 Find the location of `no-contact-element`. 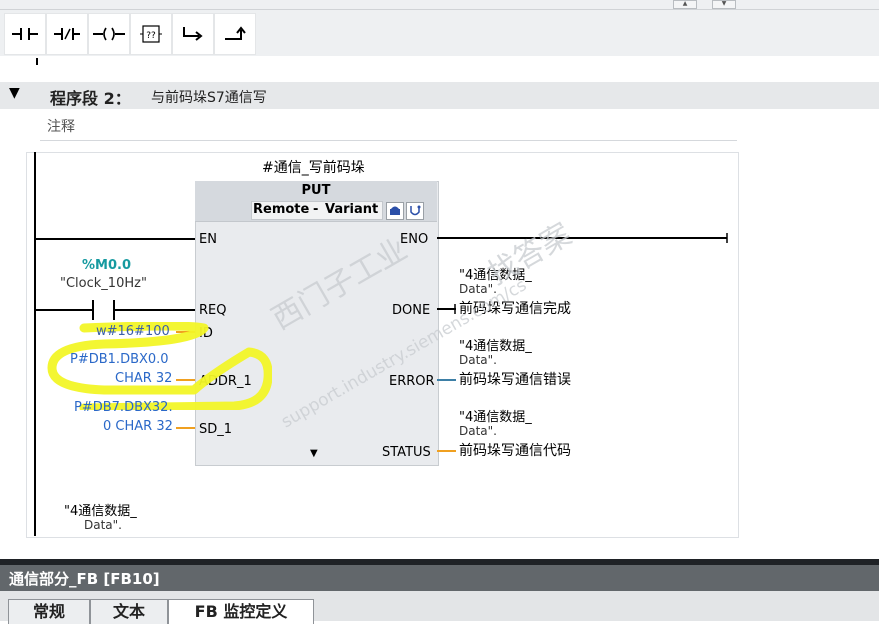

no-contact-element is located at coordinates (104, 310).